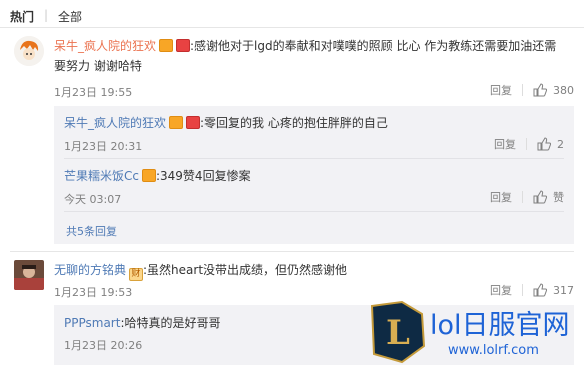 This screenshot has width=584, height=365. I want to click on comment-username: 呆牛_疯人院的狂欢, so click(105, 46).